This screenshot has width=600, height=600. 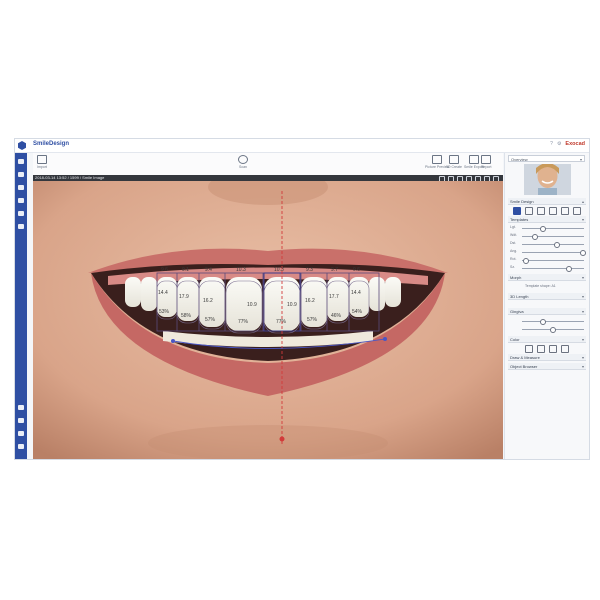 What do you see at coordinates (547, 311) in the screenshot?
I see `gingiva-header: Gingiva ▾` at bounding box center [547, 311].